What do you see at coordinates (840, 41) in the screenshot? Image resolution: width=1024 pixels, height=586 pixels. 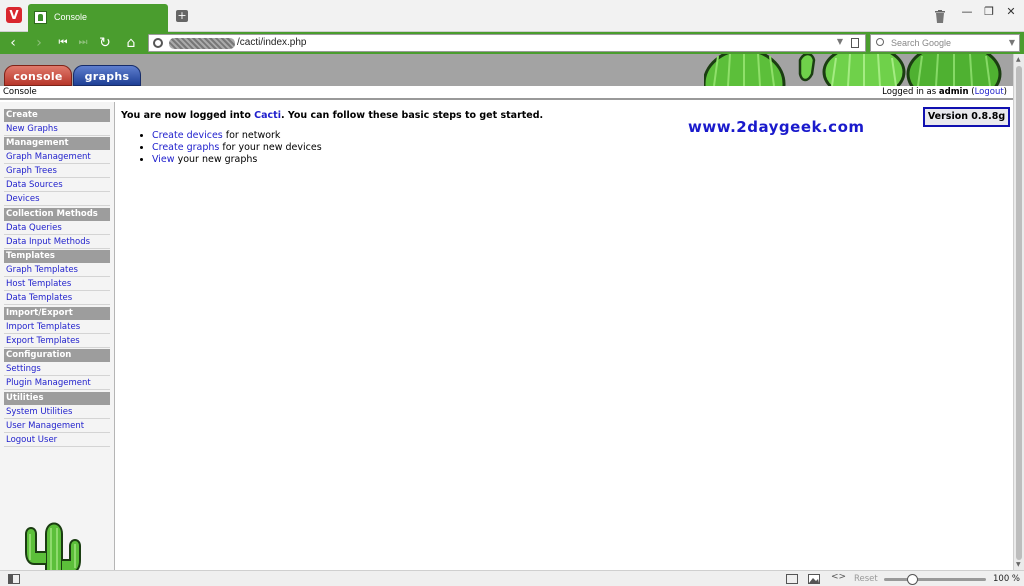 I see `url-history-dropdown-icon: ▼` at bounding box center [840, 41].